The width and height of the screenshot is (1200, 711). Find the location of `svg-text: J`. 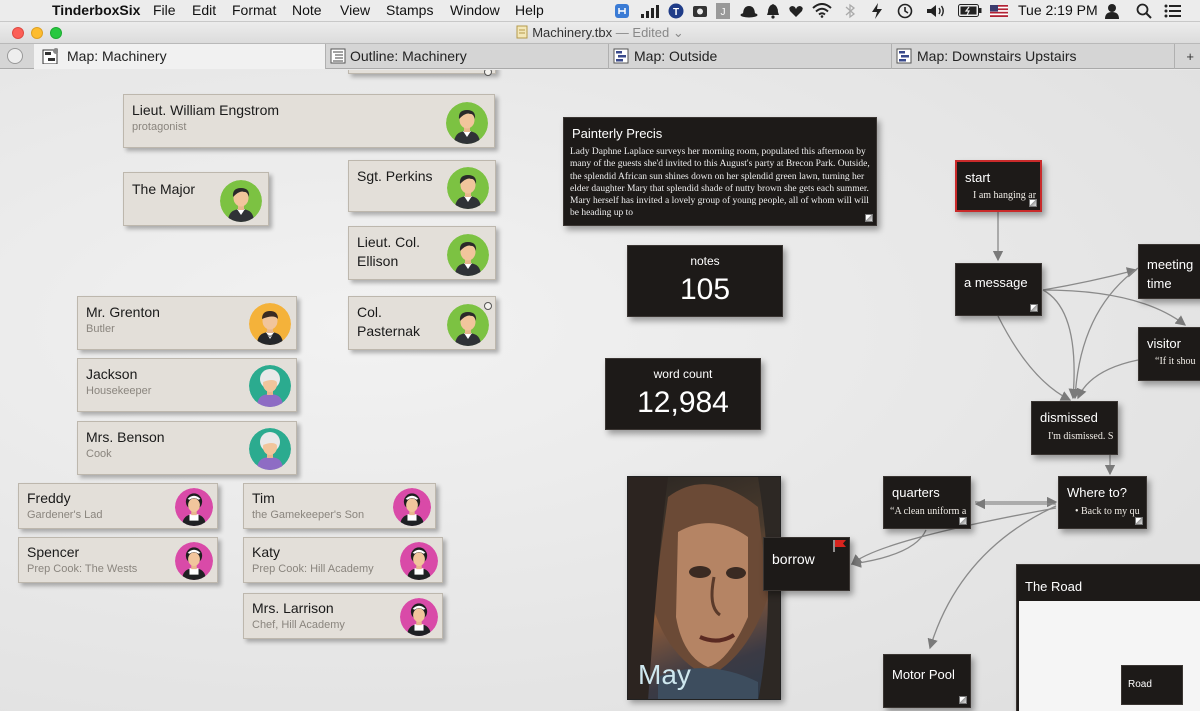

svg-text: J is located at coordinates (723, 12).